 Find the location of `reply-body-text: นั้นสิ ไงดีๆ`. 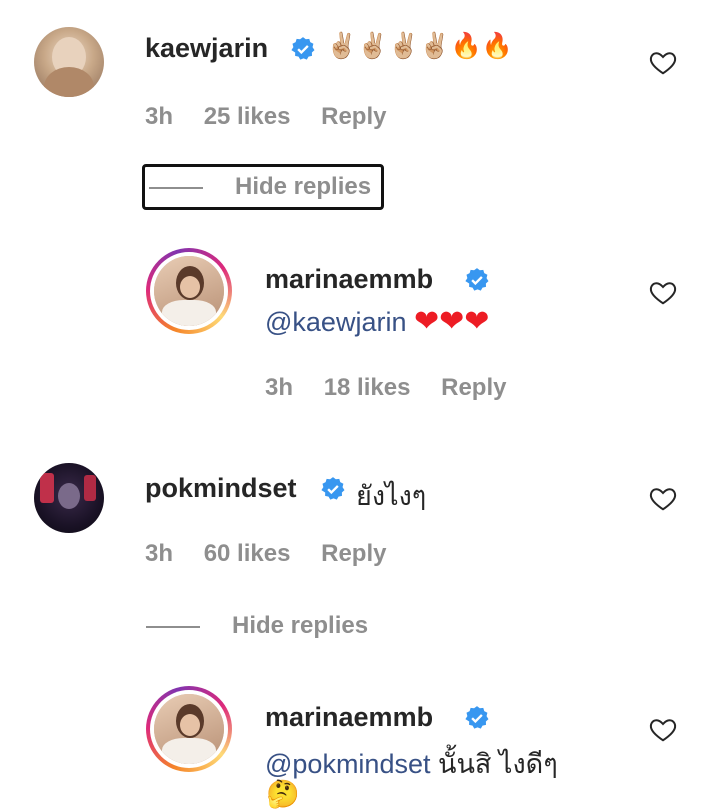

reply-body-text: นั้นสิ ไงดีๆ is located at coordinates (498, 764).